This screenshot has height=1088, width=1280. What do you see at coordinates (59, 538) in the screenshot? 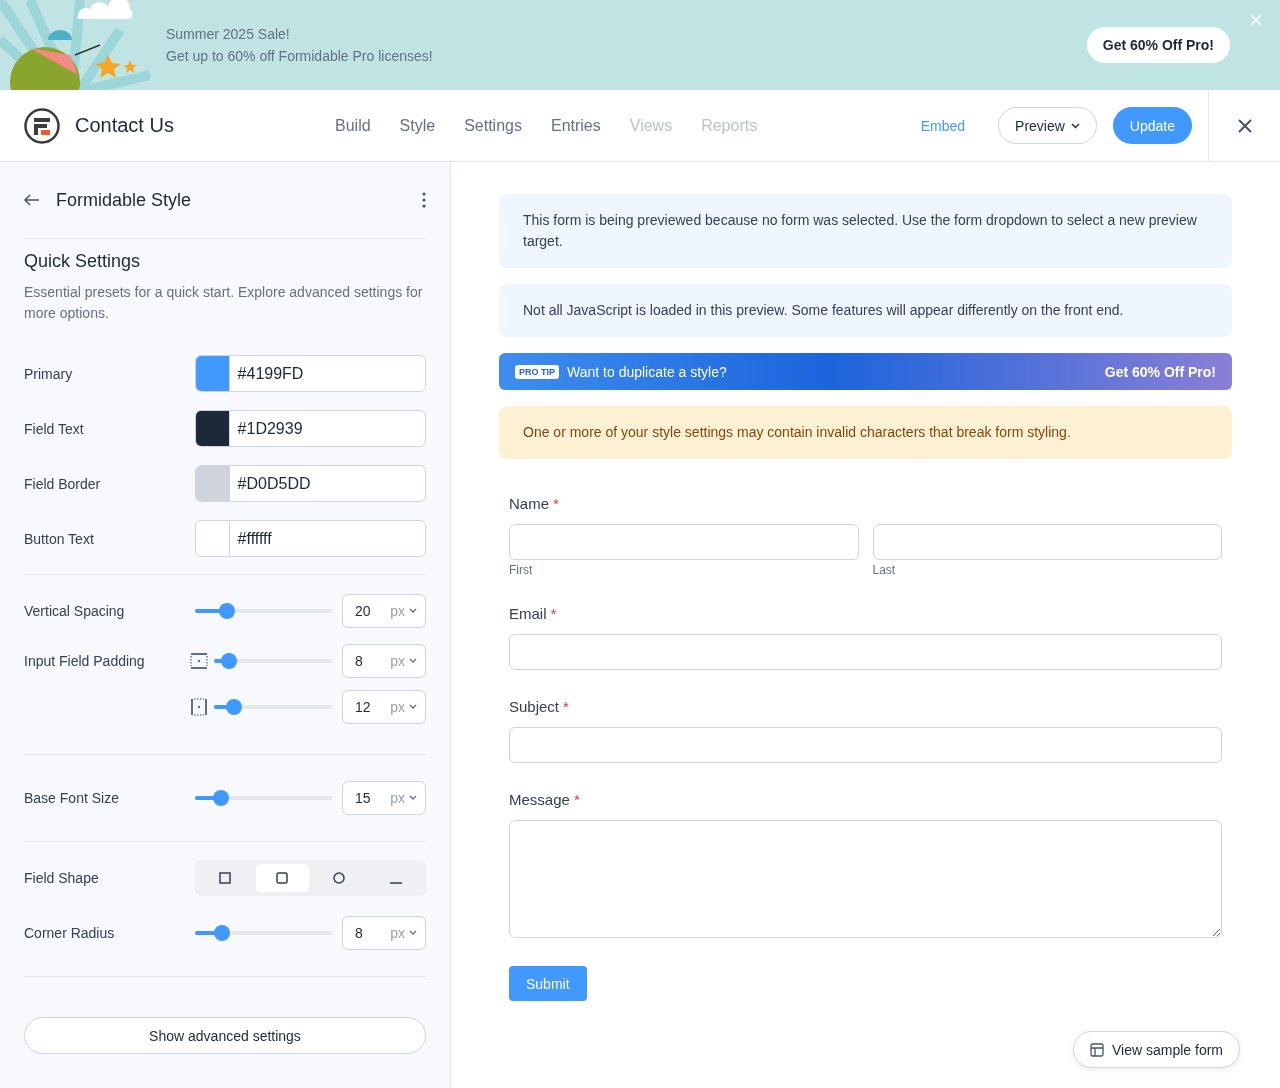
I see `setting-label: Button Text` at bounding box center [59, 538].